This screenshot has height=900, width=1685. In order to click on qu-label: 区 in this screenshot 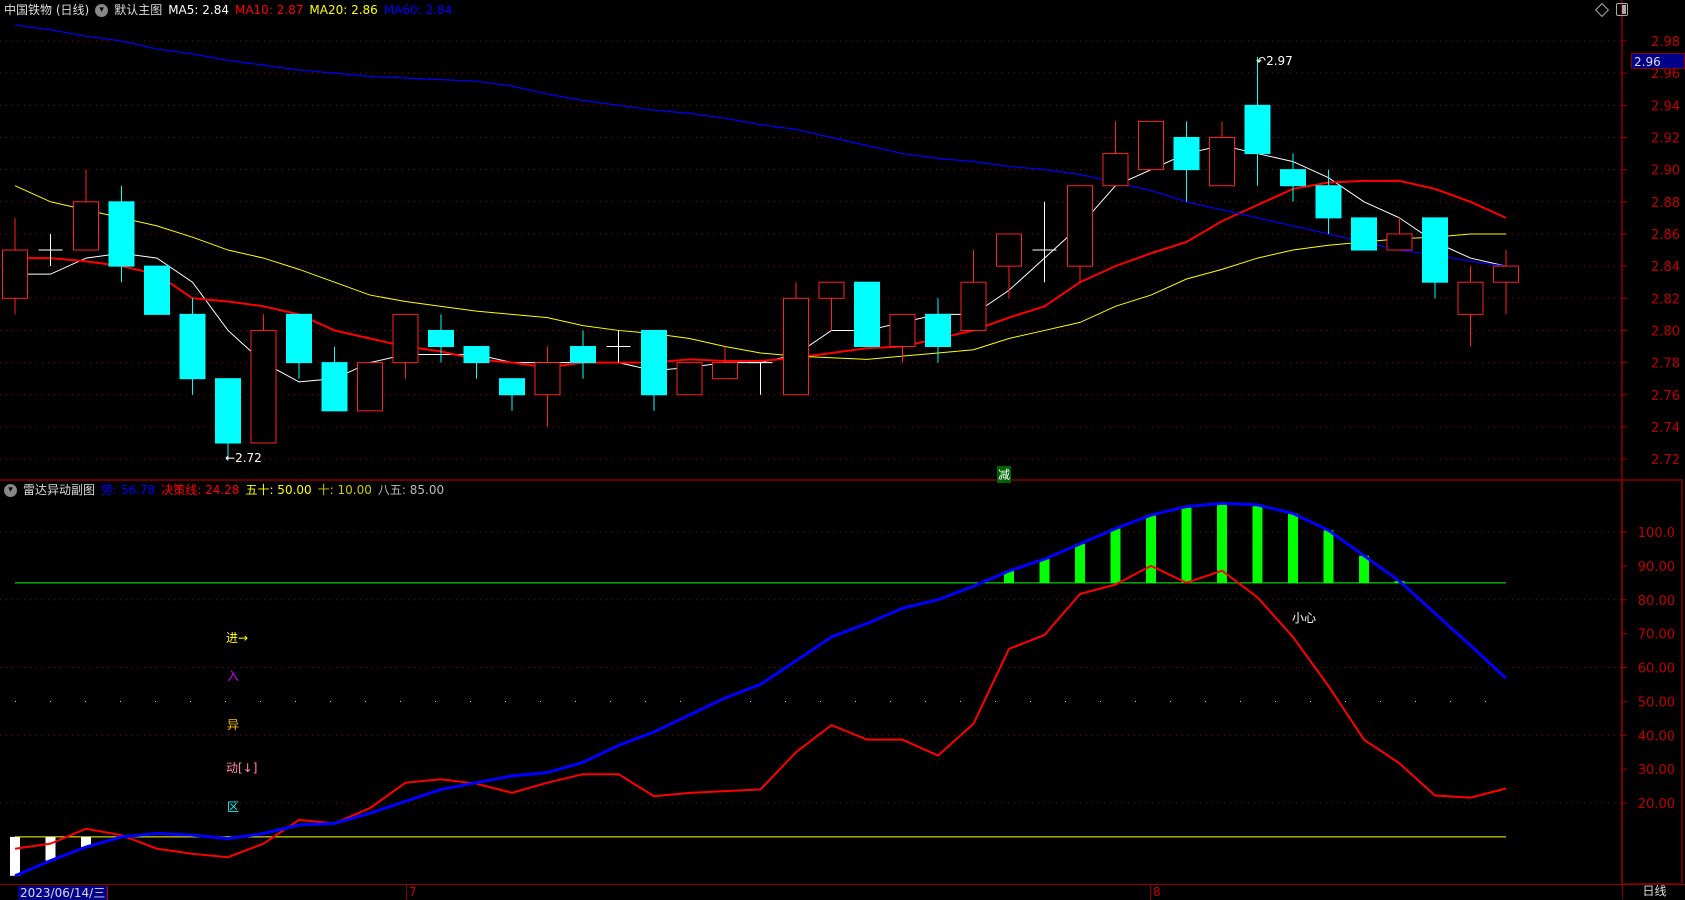, I will do `click(233, 807)`.